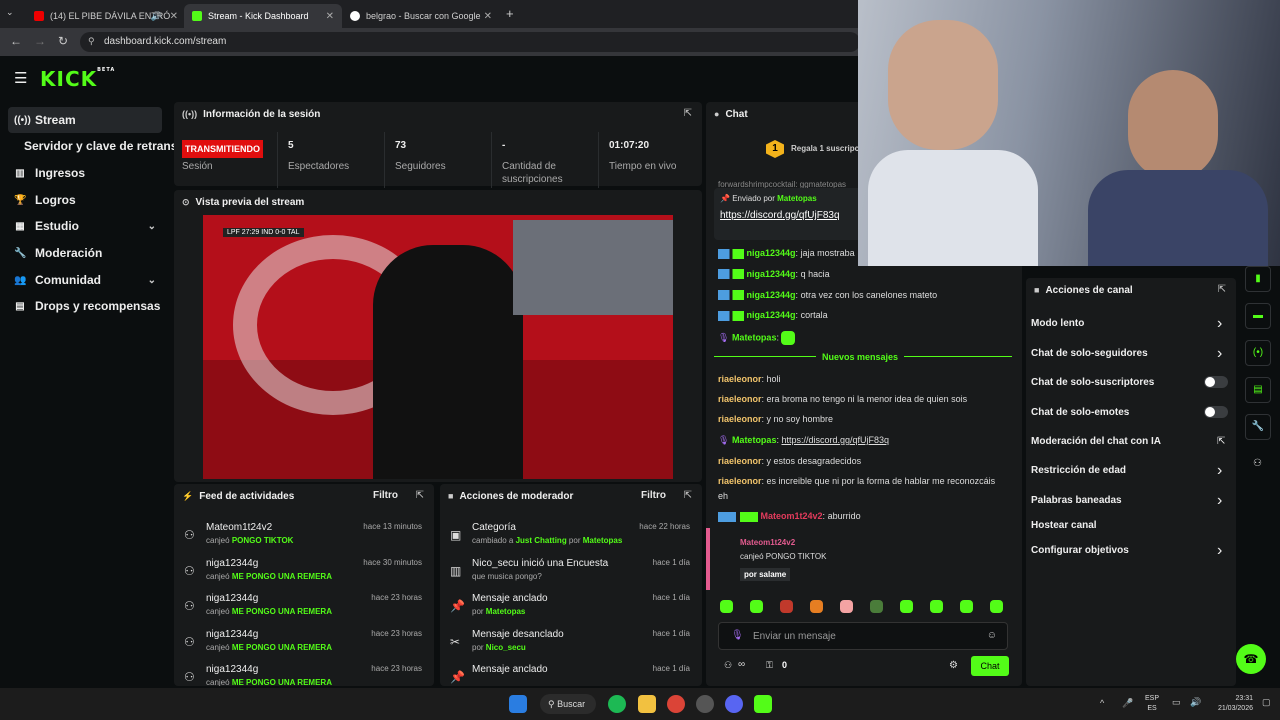 Image resolution: width=1280 pixels, height=720 pixels. What do you see at coordinates (106, 16) in the screenshot?
I see `tab-youtube: (14) EL PIBE DÁVILA ENTRÓ 🔊 ✕` at bounding box center [106, 16].